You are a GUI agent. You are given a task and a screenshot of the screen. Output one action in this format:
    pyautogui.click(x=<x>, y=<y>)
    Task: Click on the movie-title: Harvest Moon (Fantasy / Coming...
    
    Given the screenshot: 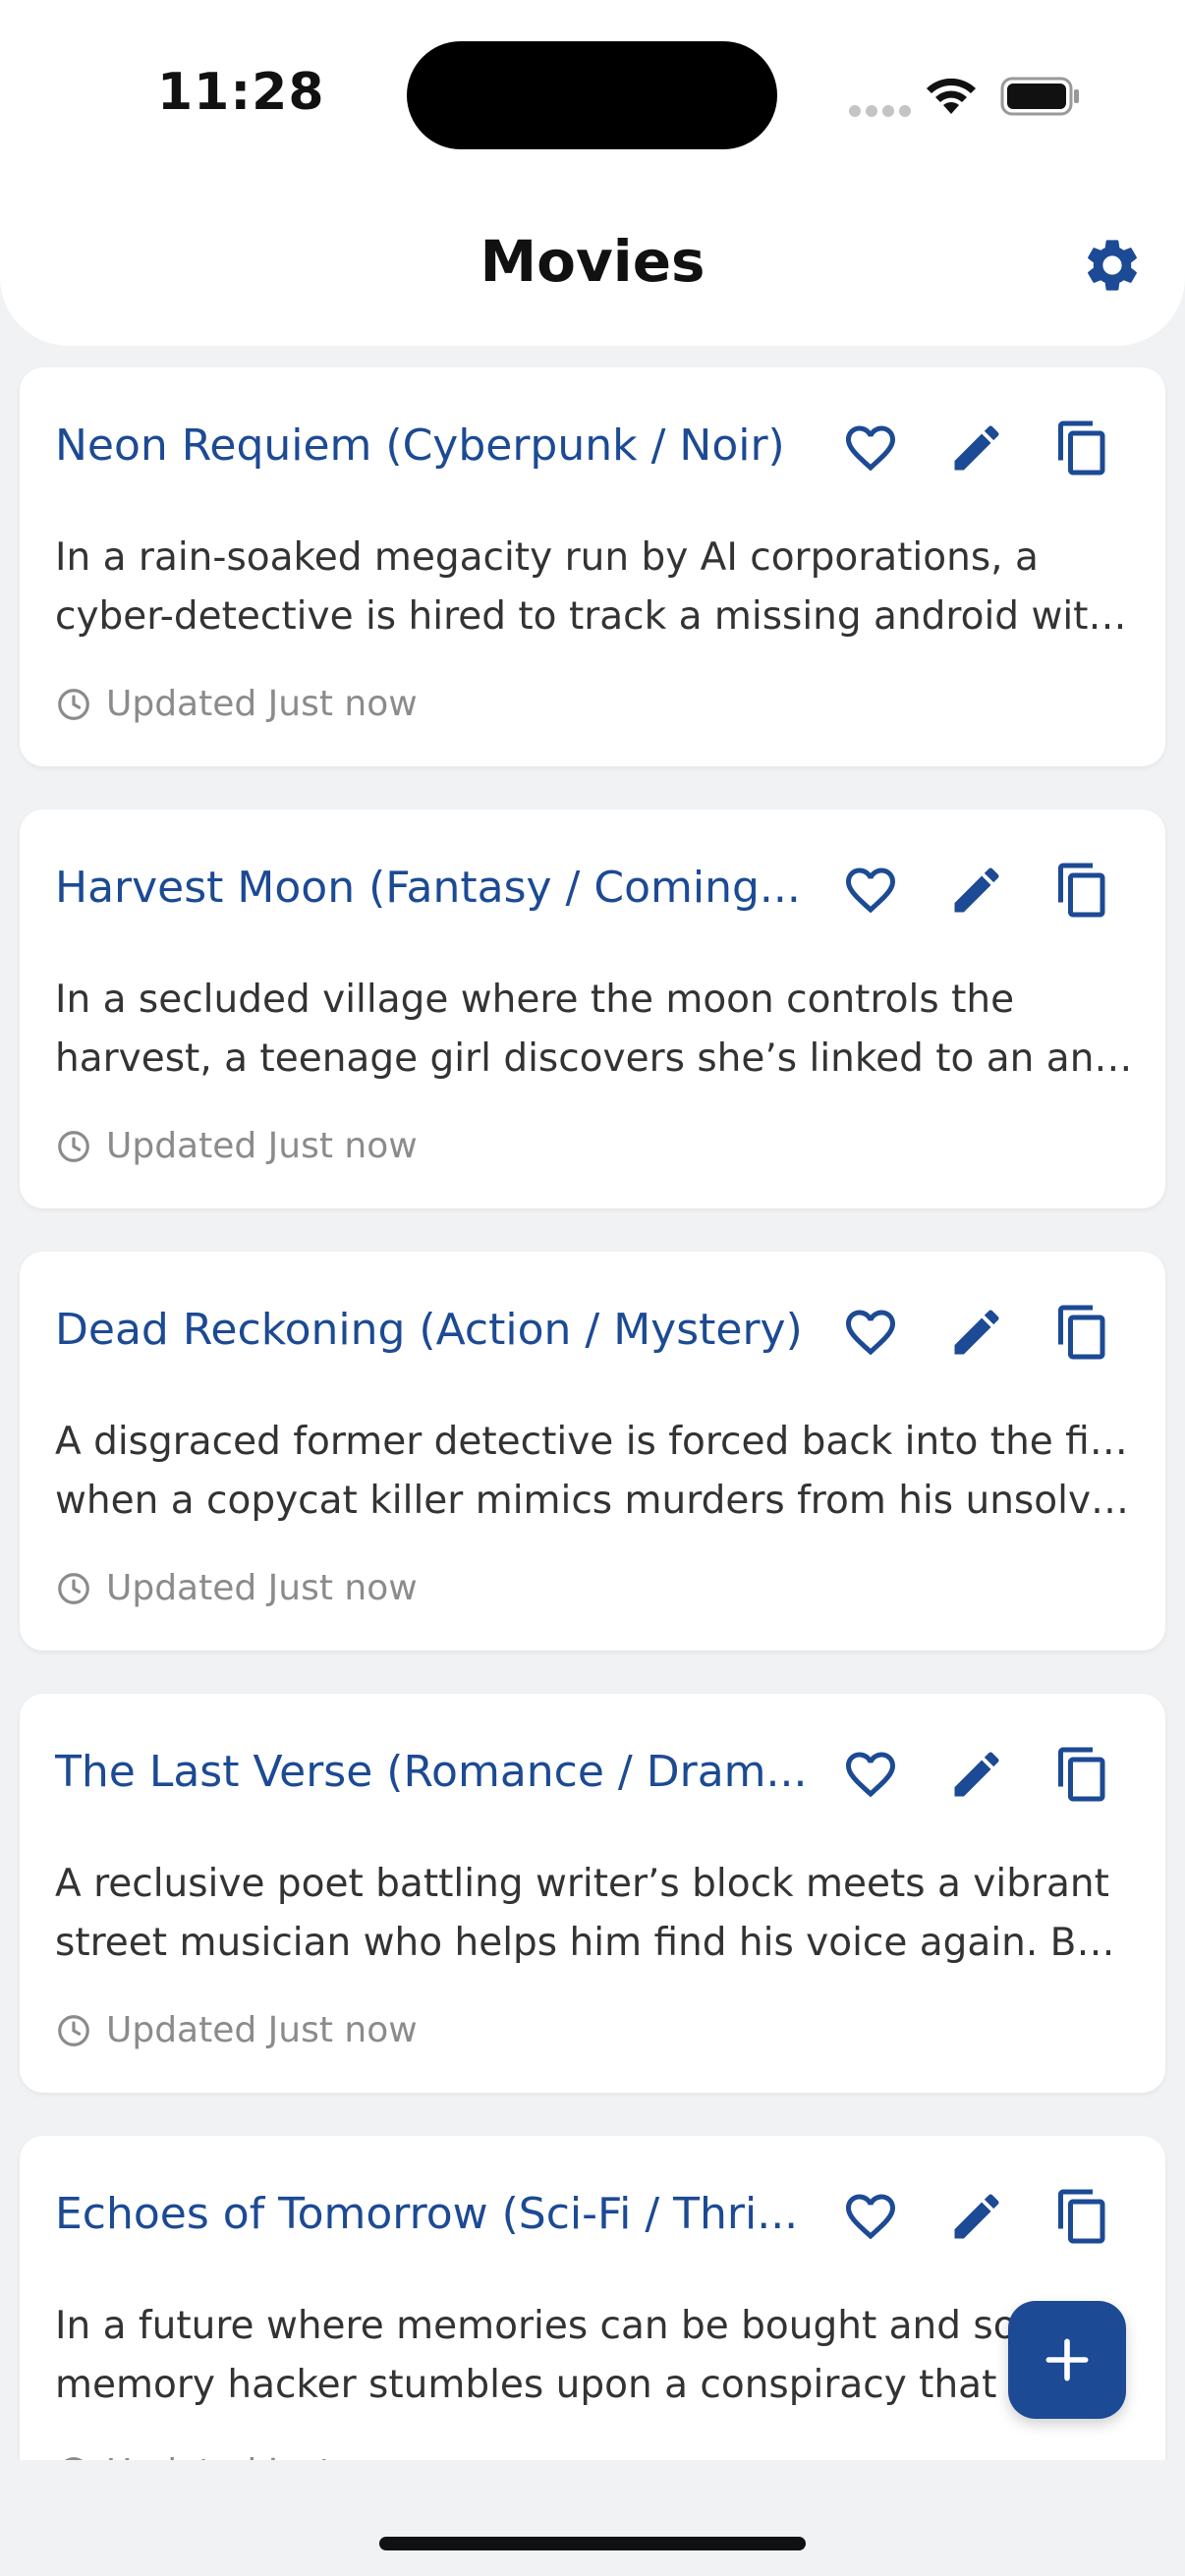 What is the action you would take?
    pyautogui.click(x=437, y=888)
    